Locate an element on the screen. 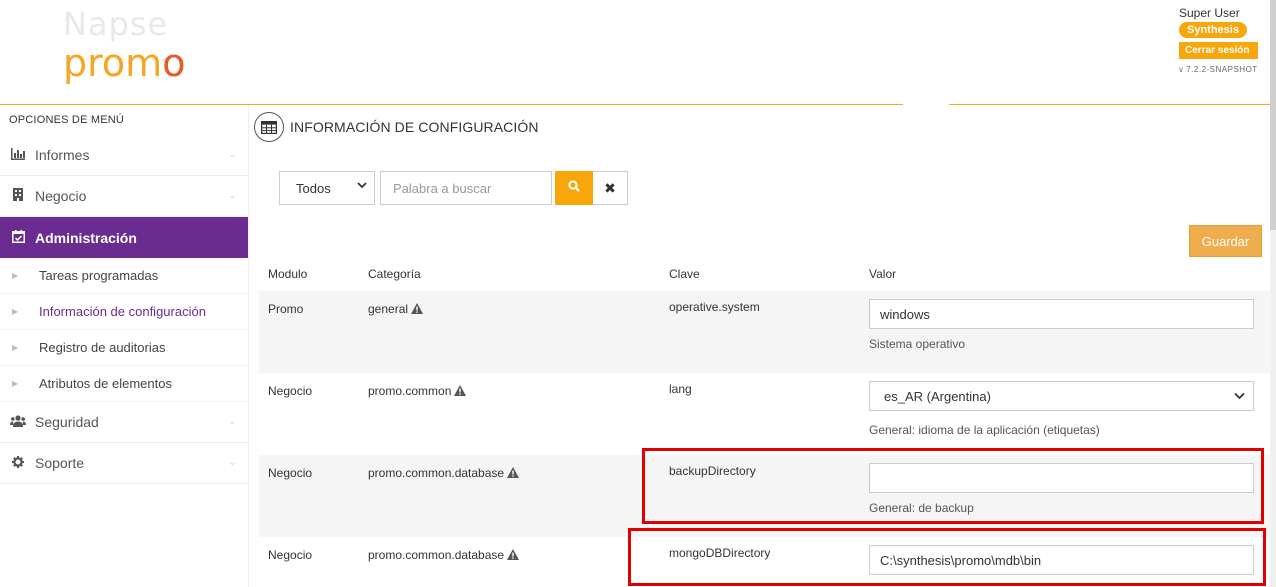  value-input: windows is located at coordinates (1061, 314).